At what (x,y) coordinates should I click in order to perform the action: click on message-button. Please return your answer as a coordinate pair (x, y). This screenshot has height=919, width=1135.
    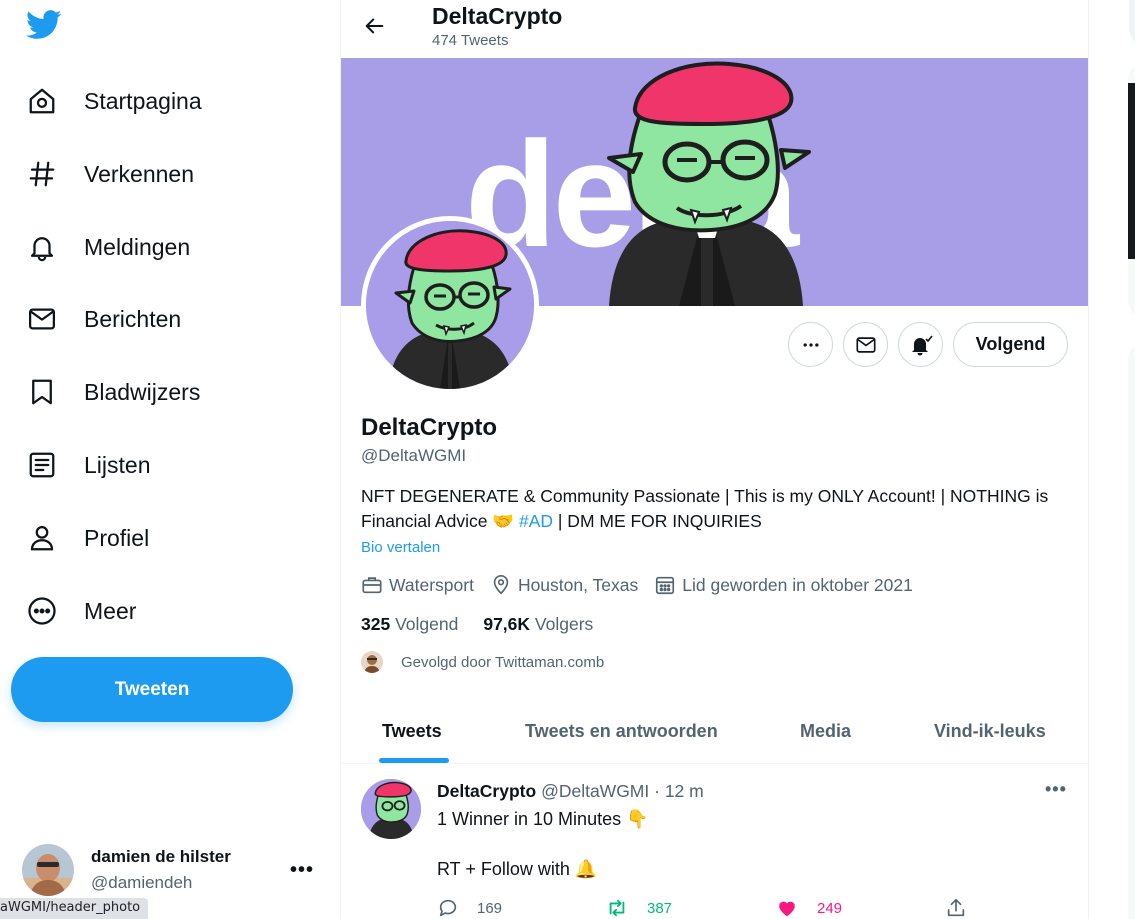
    Looking at the image, I should click on (865, 344).